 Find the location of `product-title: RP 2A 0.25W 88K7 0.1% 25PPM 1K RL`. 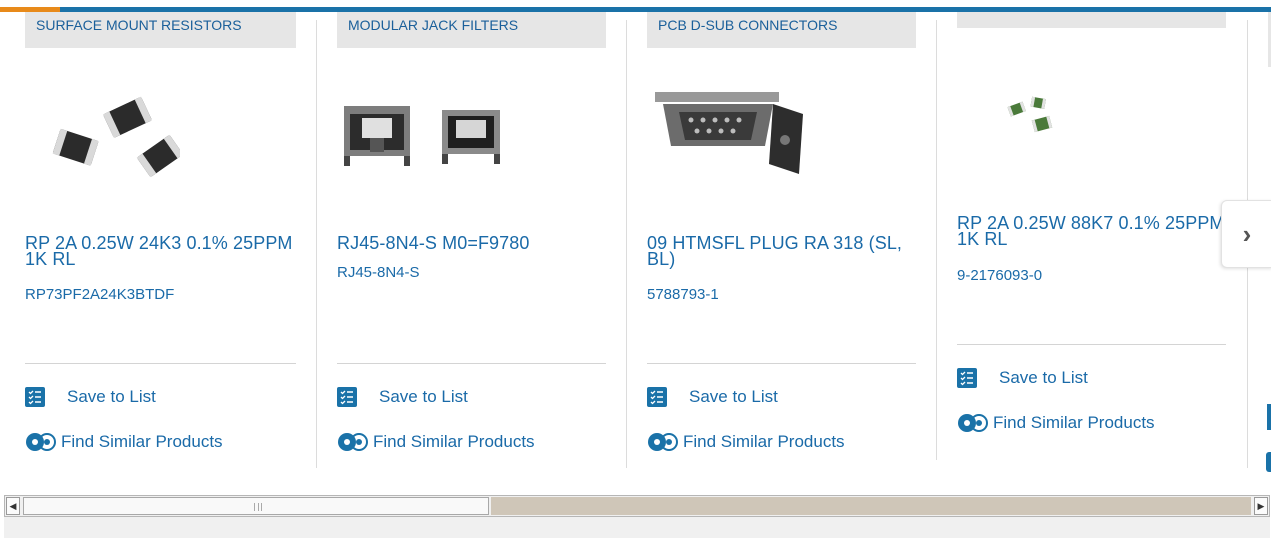

product-title: RP 2A 0.25W 88K7 0.1% 25PPM 1K RL is located at coordinates (1091, 231).